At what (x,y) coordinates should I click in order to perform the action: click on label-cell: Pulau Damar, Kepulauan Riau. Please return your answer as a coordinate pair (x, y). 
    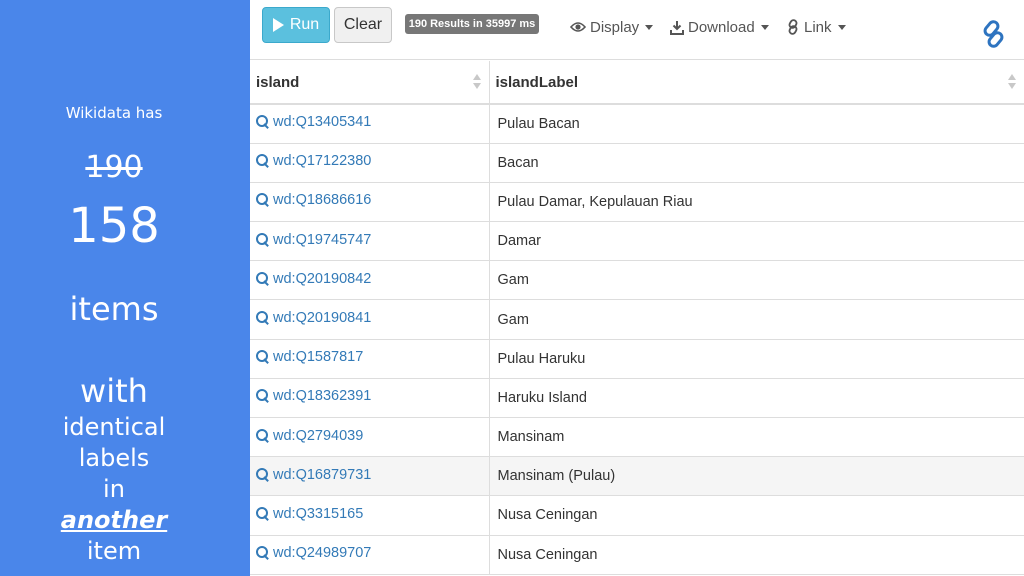
    Looking at the image, I should click on (756, 202).